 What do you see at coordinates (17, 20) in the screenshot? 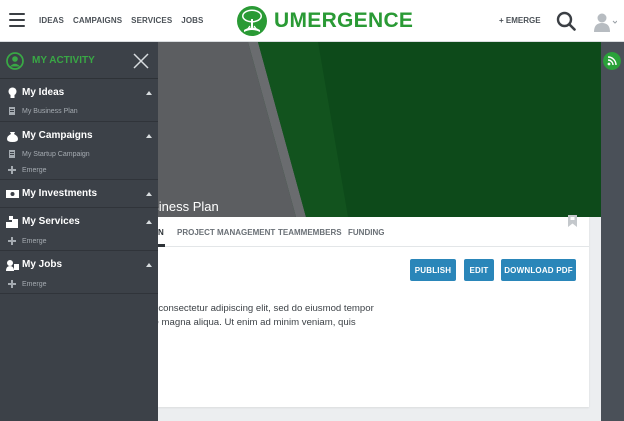
I see `hamburger-menu-icon` at bounding box center [17, 20].